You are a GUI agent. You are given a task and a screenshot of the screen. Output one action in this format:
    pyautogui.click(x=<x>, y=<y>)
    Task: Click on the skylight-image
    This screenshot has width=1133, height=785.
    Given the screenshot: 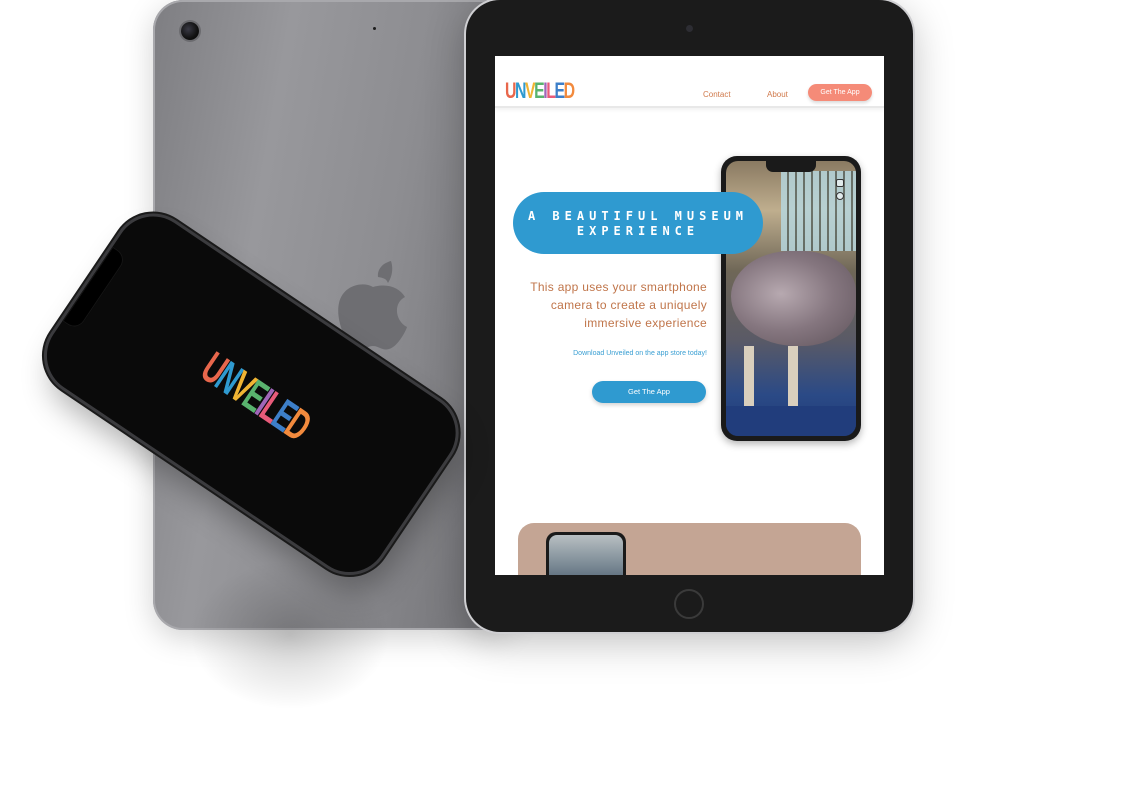 What is the action you would take?
    pyautogui.click(x=818, y=211)
    